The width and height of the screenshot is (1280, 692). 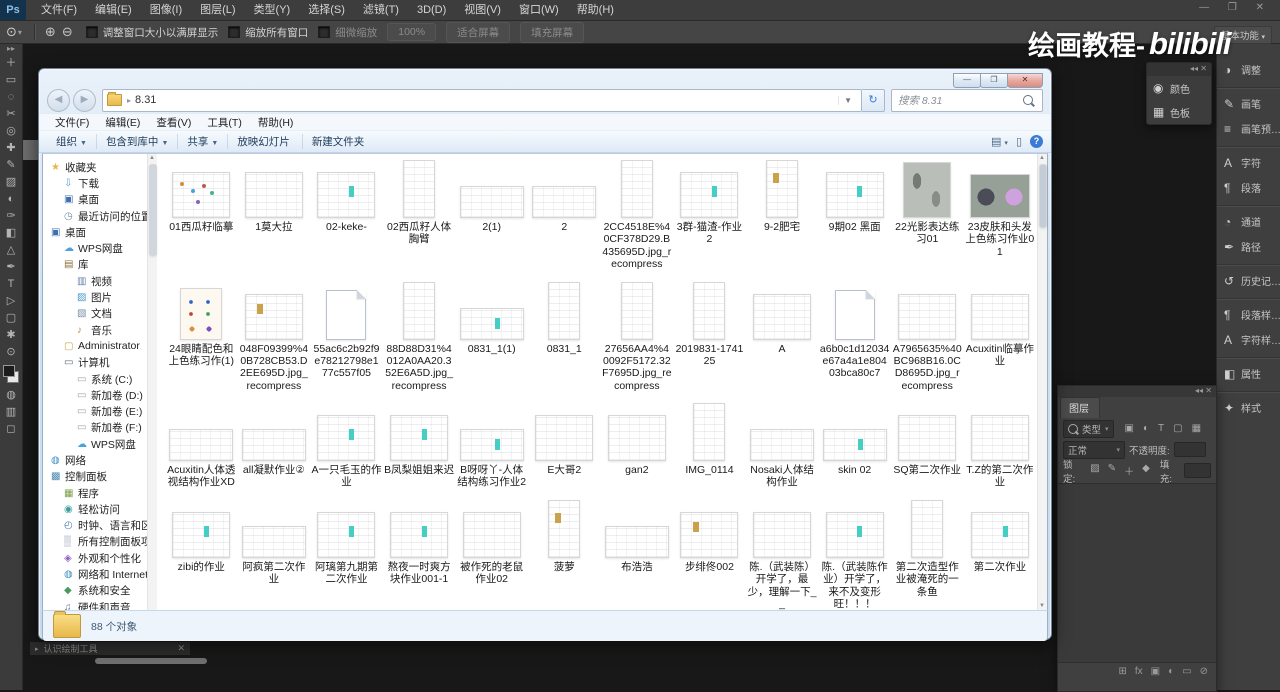 What do you see at coordinates (1235, 7) in the screenshot?
I see `photoshop-window-controls: — ❐ ✕` at bounding box center [1235, 7].